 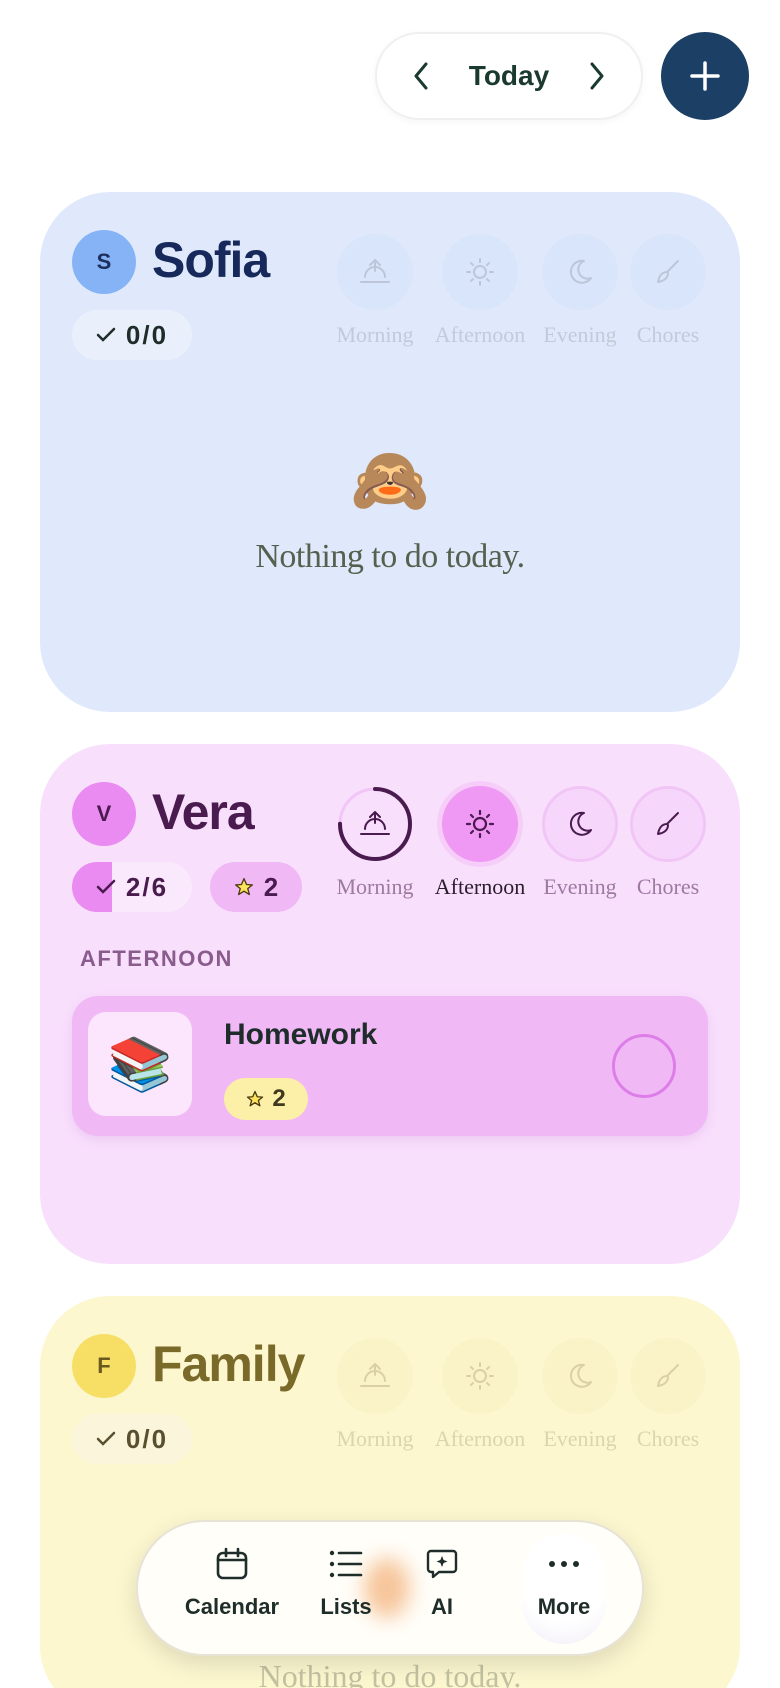 What do you see at coordinates (564, 1564) in the screenshot?
I see `more-icon` at bounding box center [564, 1564].